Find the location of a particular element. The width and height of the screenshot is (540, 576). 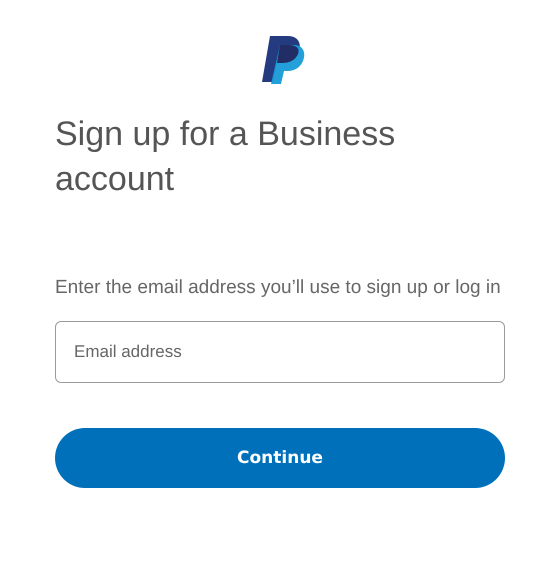

email-field: Email address is located at coordinates (280, 352).